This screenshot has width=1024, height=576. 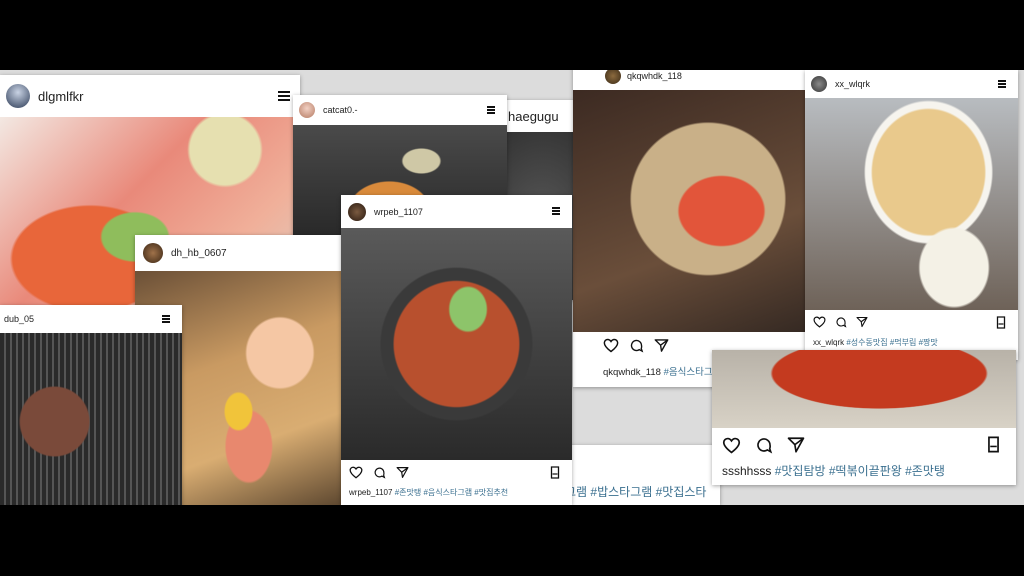 What do you see at coordinates (852, 84) in the screenshot?
I see `post-username: xx_wlqrk` at bounding box center [852, 84].